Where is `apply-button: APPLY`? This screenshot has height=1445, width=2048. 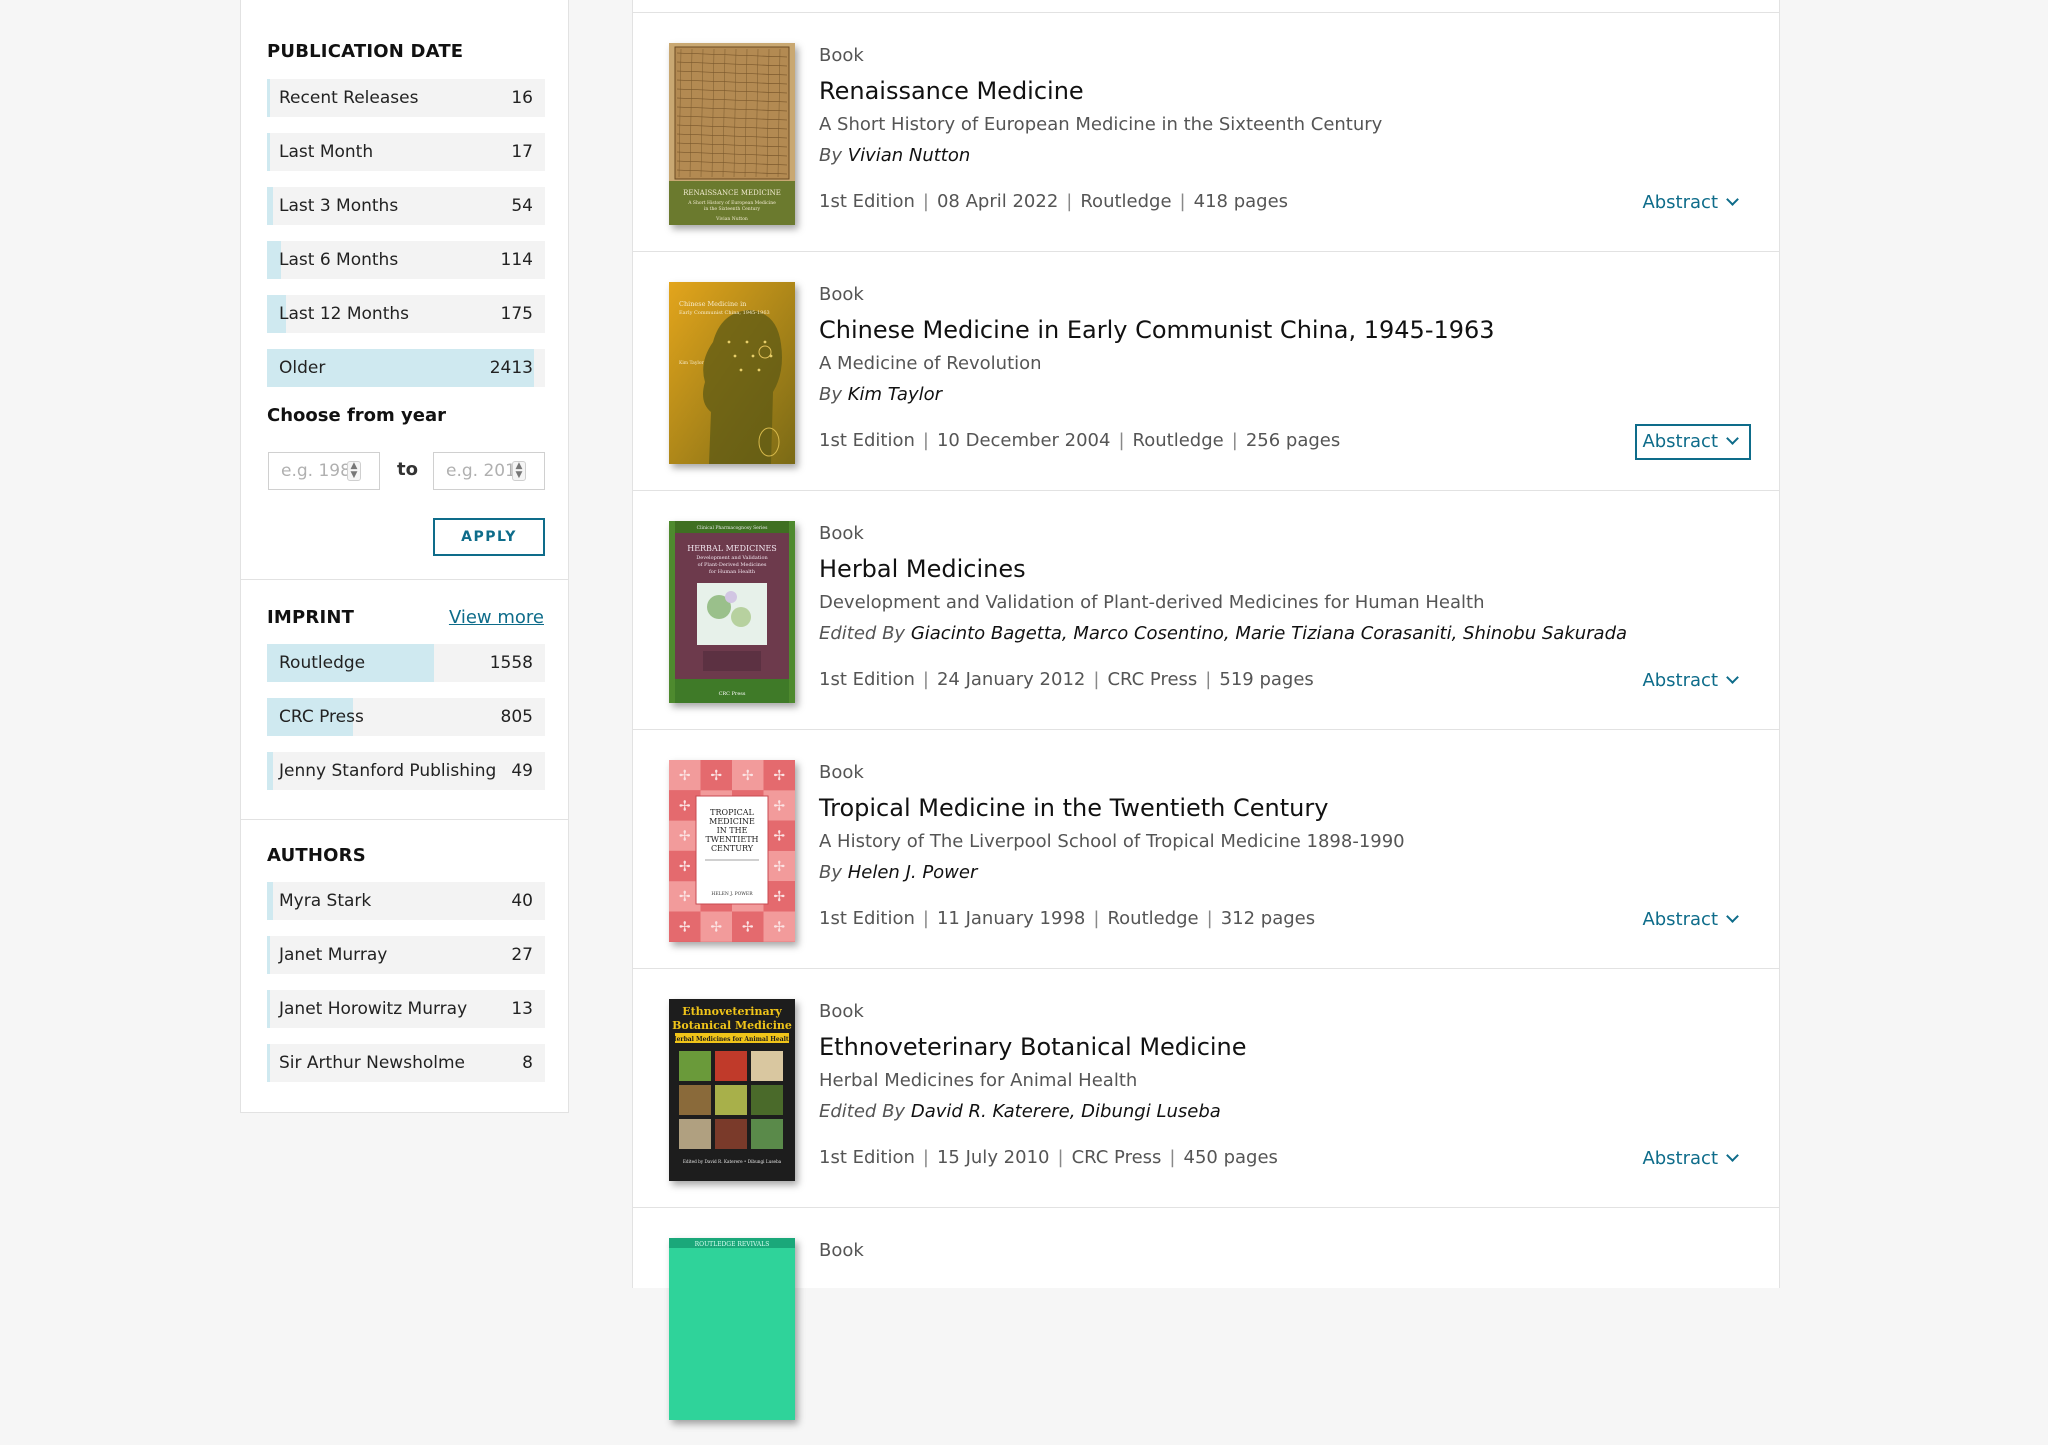 apply-button: APPLY is located at coordinates (489, 537).